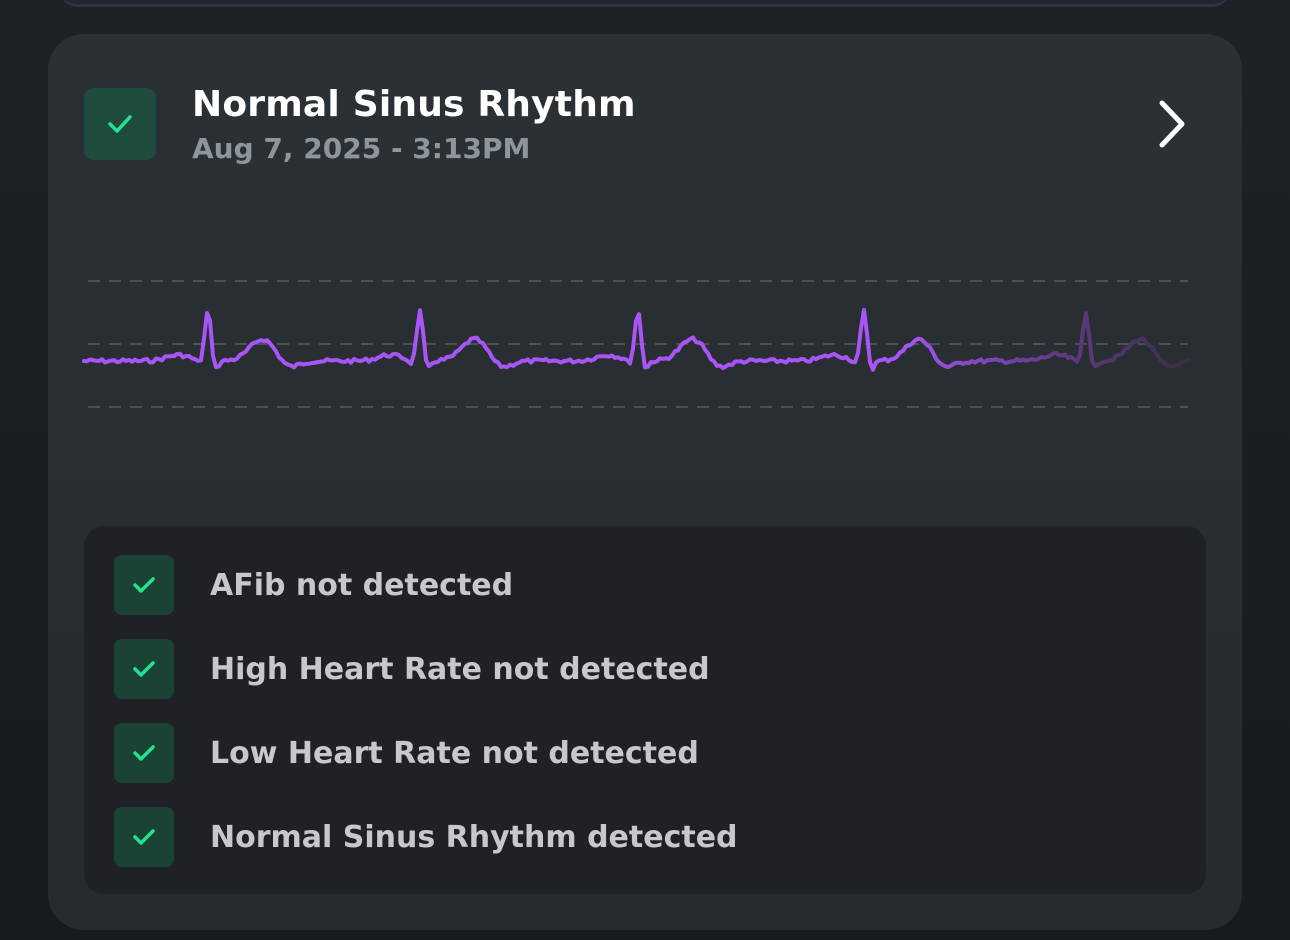  I want to click on previous-card-edge, so click(645, 3).